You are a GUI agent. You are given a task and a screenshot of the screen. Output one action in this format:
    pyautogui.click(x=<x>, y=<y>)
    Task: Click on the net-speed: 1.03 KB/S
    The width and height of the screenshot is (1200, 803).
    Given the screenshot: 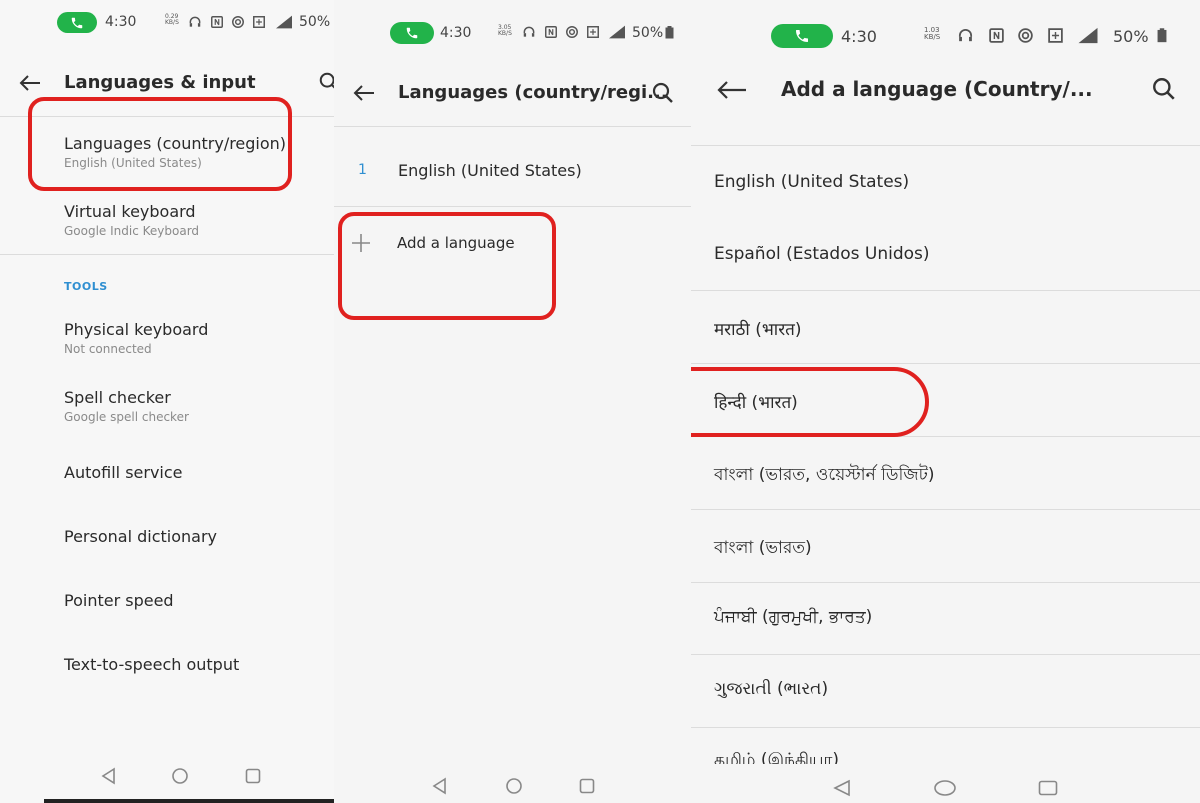 What is the action you would take?
    pyautogui.click(x=932, y=33)
    